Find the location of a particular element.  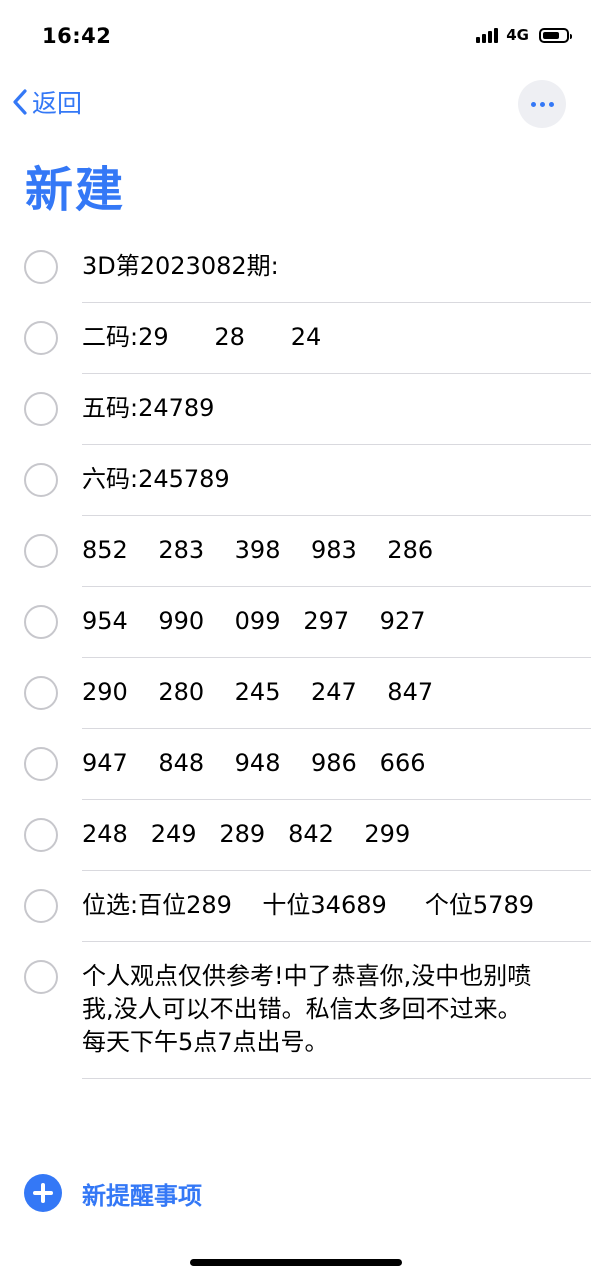

status-time: 16:42 is located at coordinates (77, 36).